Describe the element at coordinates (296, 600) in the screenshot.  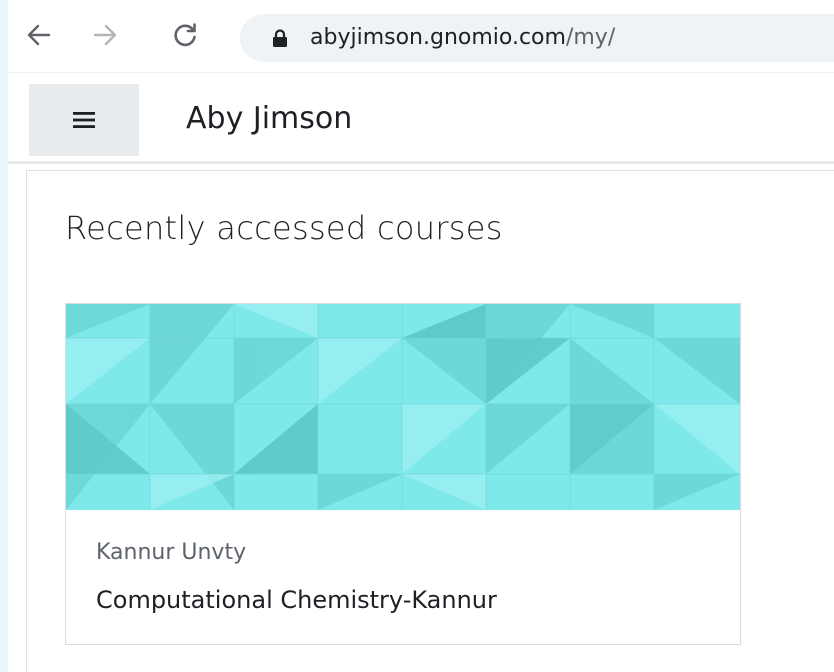
I see `course-name-link: Computational Chemistry-Kannur` at that location.